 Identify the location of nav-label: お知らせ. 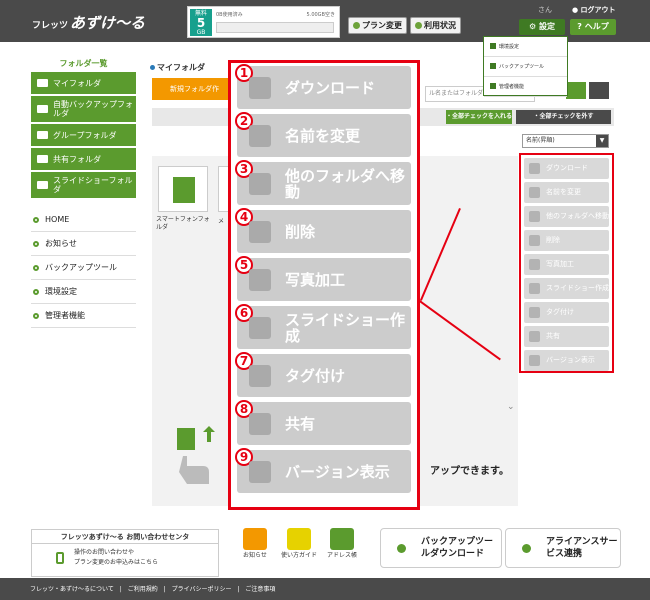
(61, 243).